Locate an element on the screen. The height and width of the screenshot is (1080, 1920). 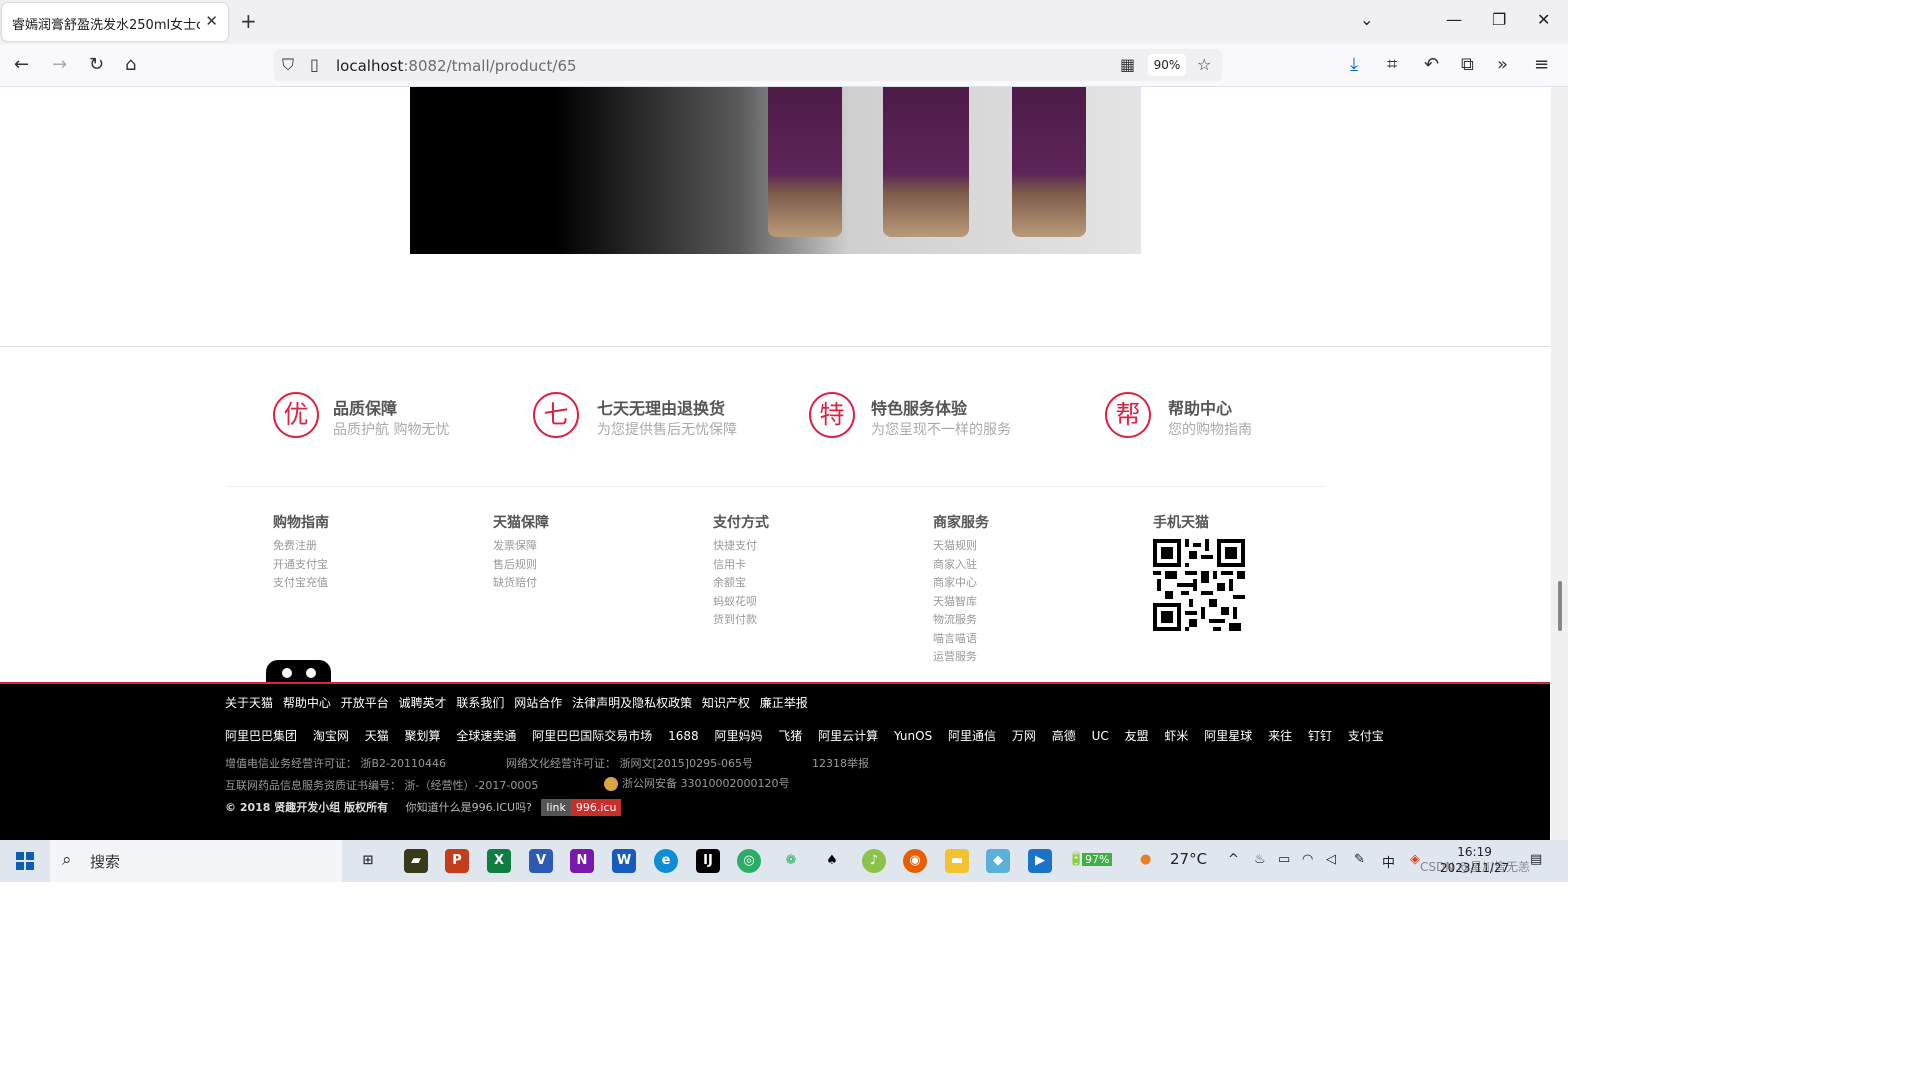
menu-icon: ≡ is located at coordinates (1541, 64).